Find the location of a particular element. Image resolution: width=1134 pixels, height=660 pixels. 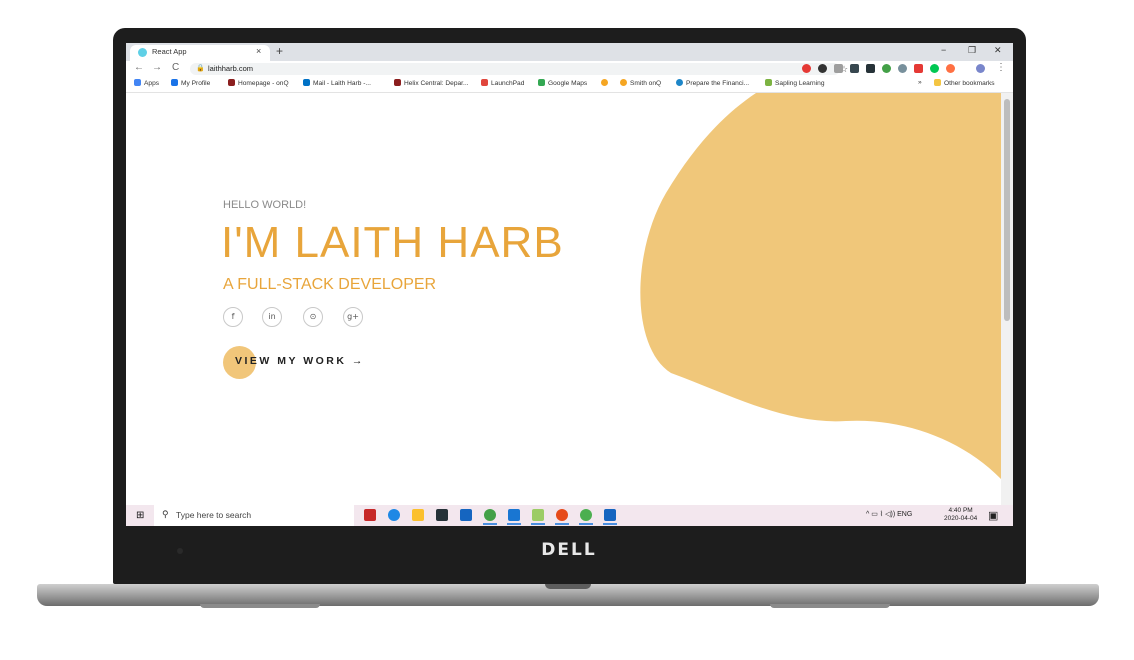

page-scrollbar is located at coordinates (1007, 299).